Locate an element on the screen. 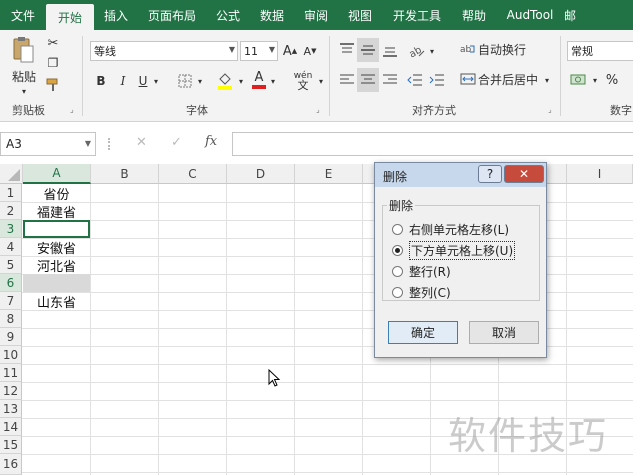 The image size is (633, 475). row-header-2: 2 is located at coordinates (11, 211).